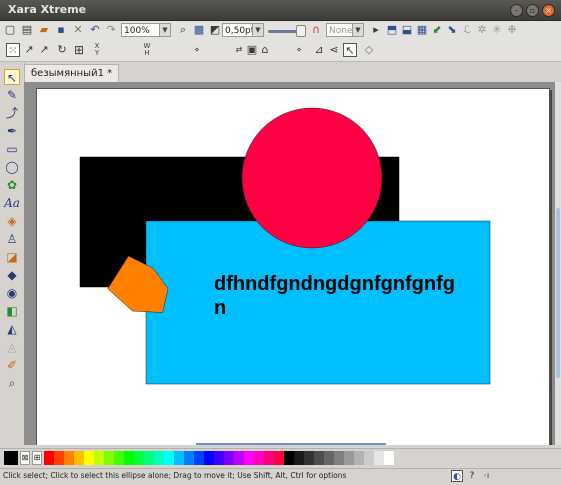 The image size is (561, 485). Describe the element at coordinates (10, 30) in the screenshot. I see `new-document-icon: ▢` at that location.